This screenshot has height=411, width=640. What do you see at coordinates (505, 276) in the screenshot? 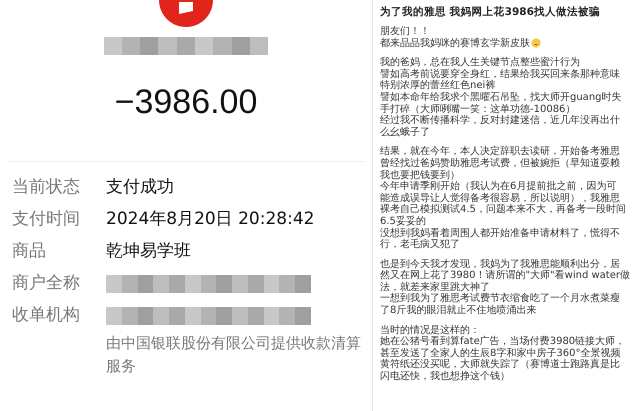
I see `post-text-line: 然又在网上花了3980！请所谓的"大师"看wind water做` at bounding box center [505, 276].